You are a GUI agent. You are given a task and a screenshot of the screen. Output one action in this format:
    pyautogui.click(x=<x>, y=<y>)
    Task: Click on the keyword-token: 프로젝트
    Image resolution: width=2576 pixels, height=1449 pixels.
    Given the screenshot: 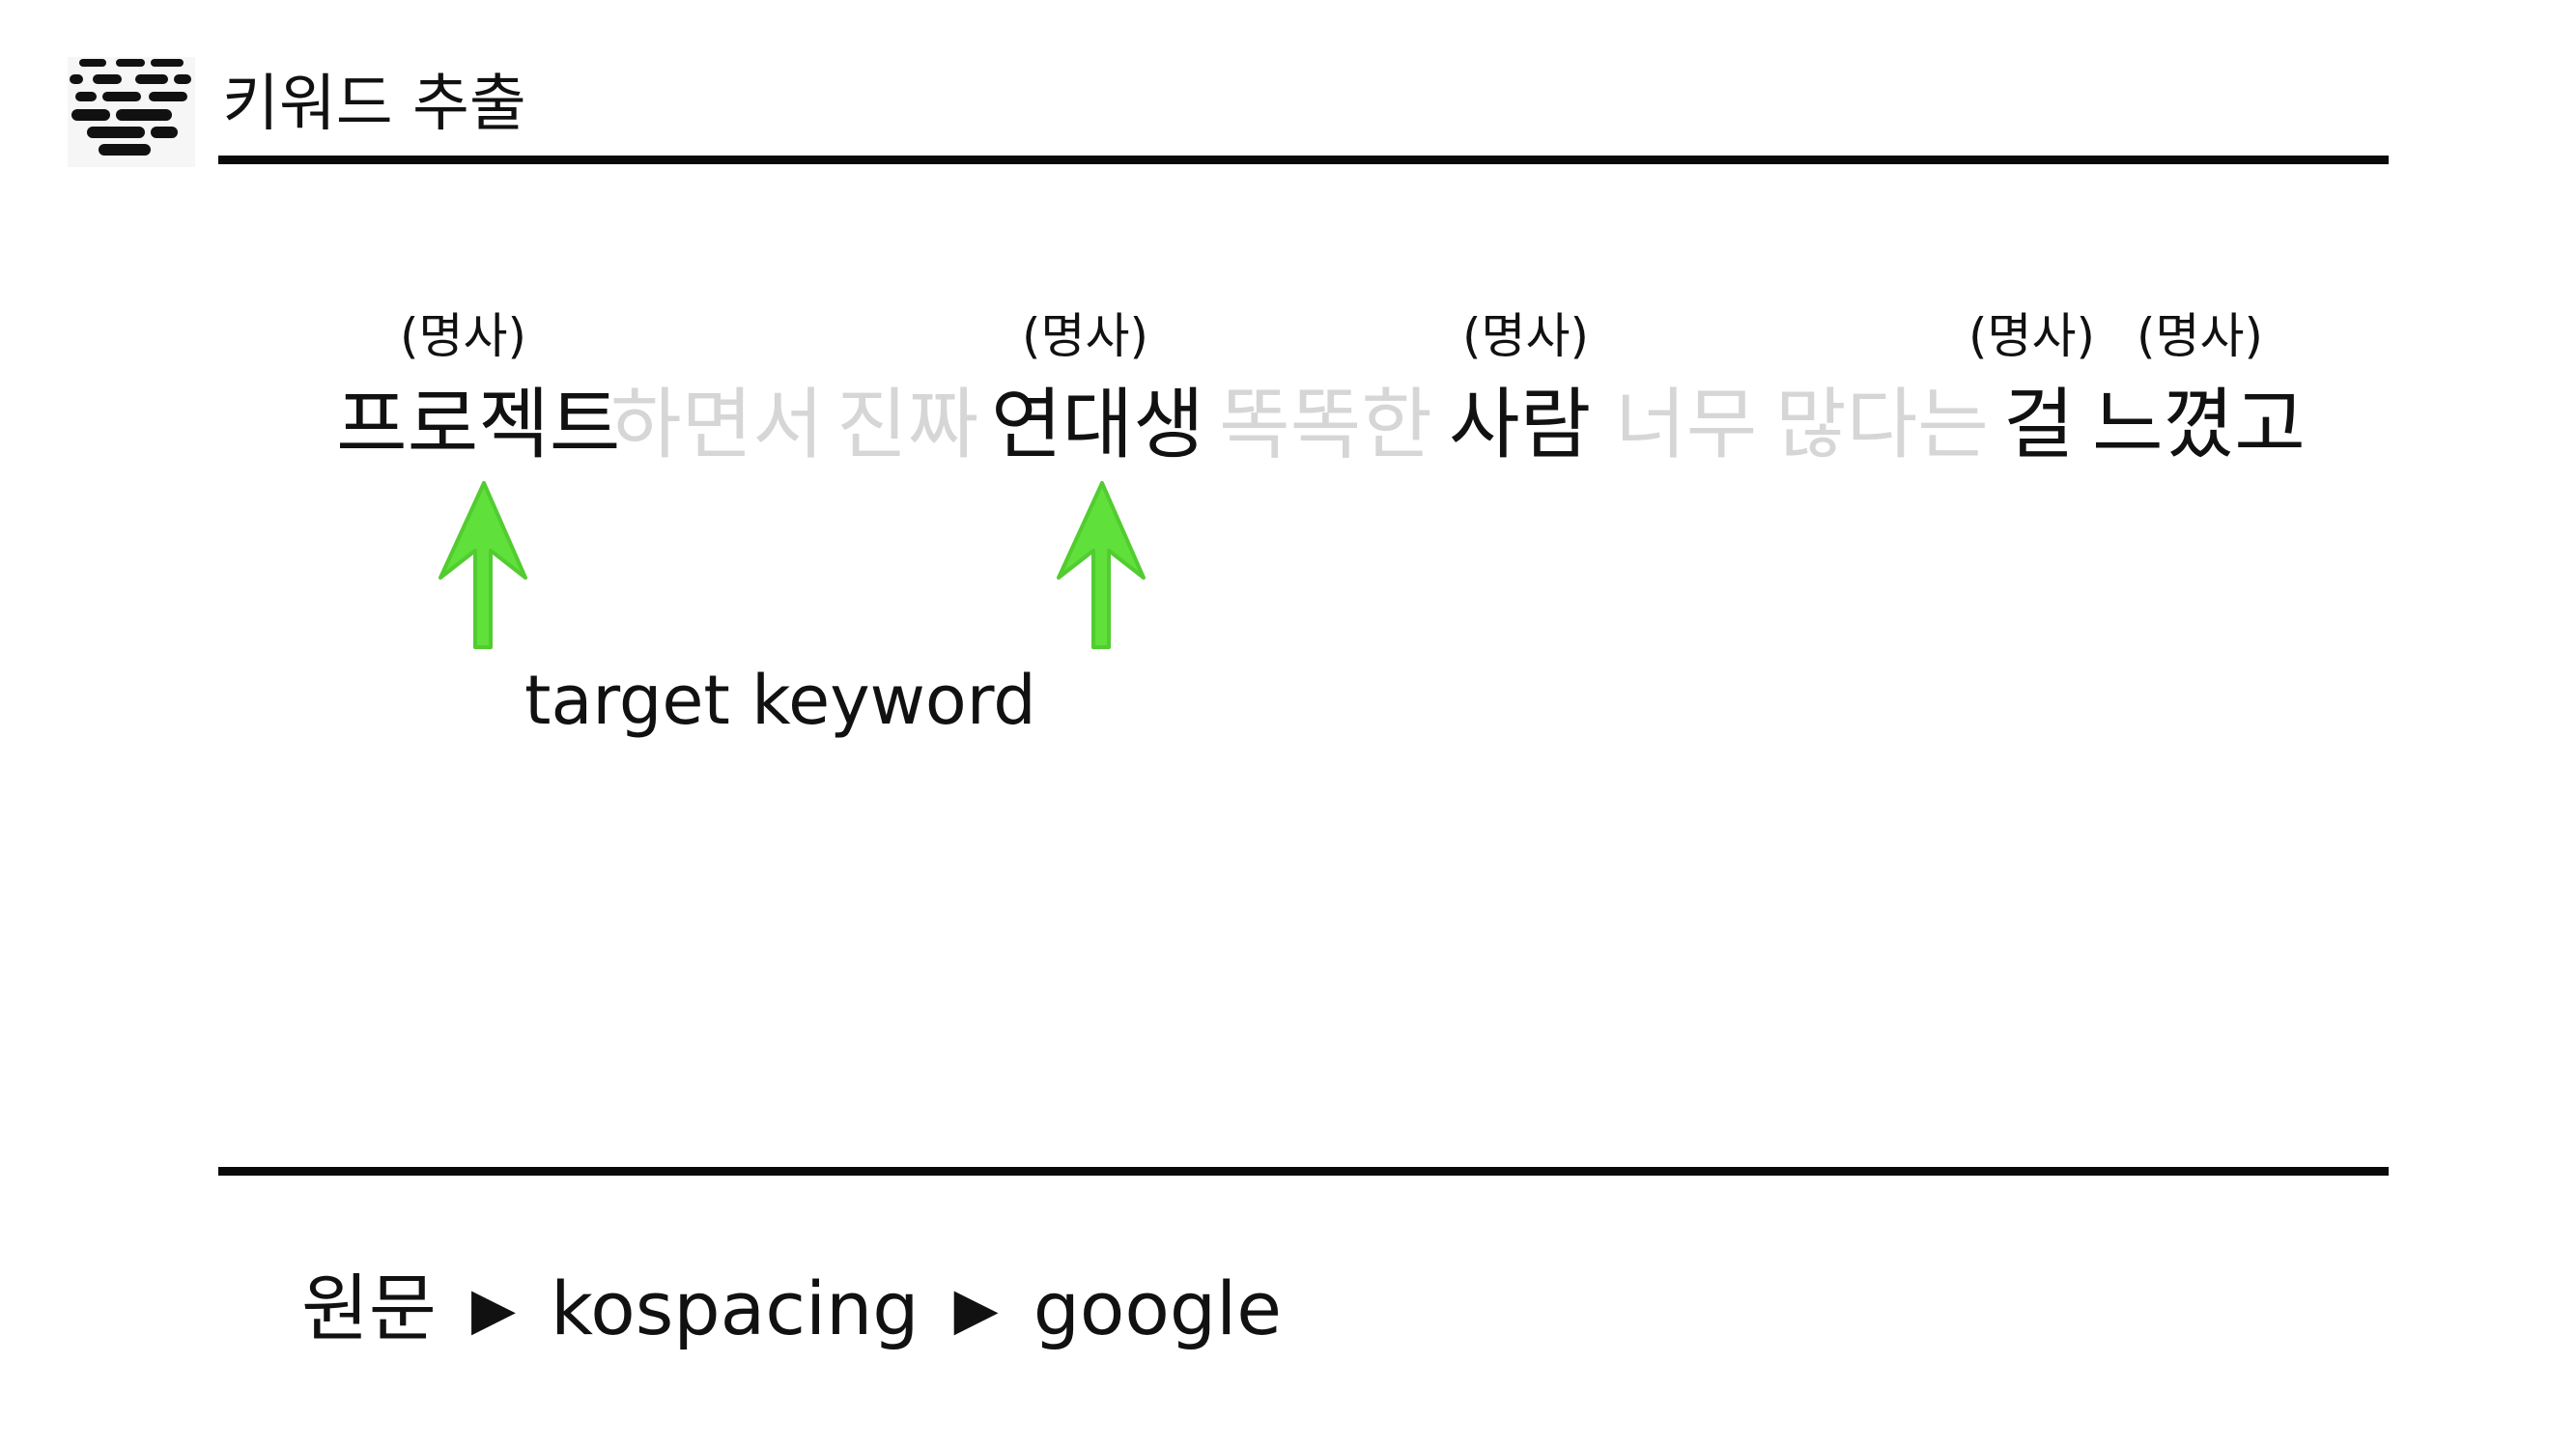 What is the action you would take?
    pyautogui.click(x=478, y=424)
    